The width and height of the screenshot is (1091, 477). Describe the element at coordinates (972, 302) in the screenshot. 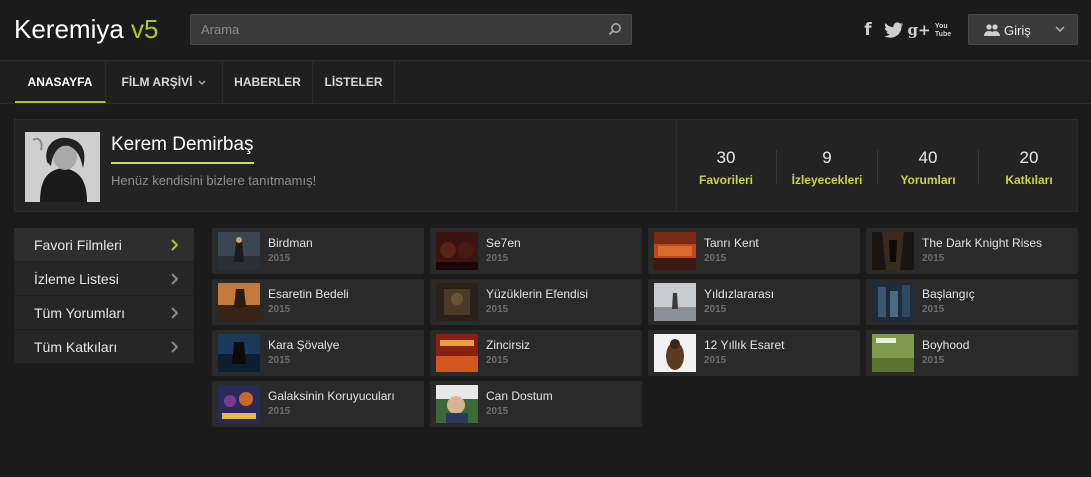

I see `movie-card: Başlangıç 2015` at that location.